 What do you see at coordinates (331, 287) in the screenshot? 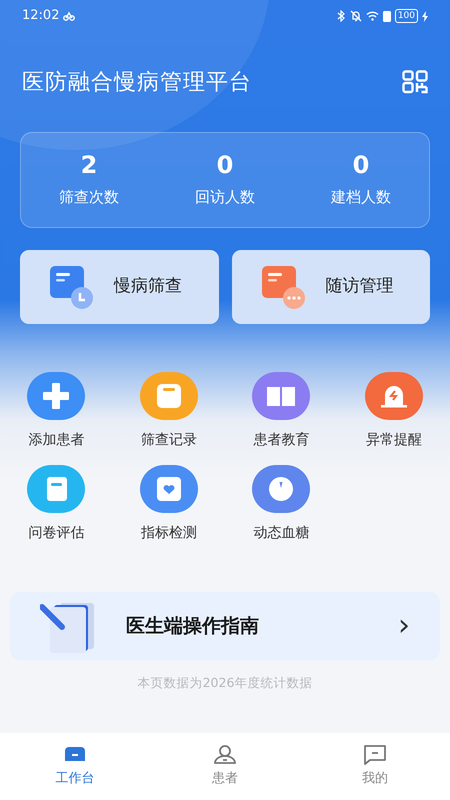
I see `follow-up-button: 随访管理` at bounding box center [331, 287].